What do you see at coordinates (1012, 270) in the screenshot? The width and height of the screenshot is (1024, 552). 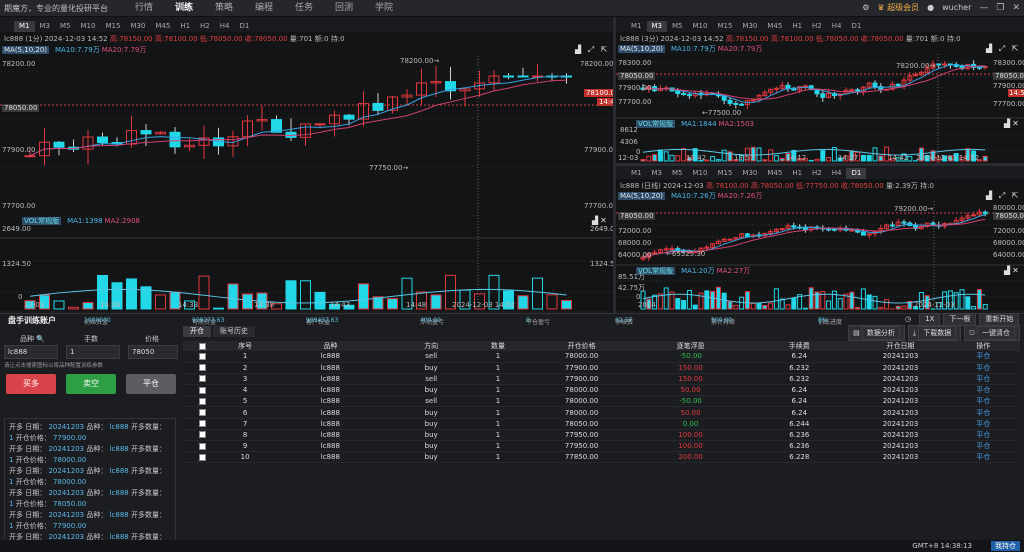 I see `br-vol-tools-icon: ▟✕` at bounding box center [1012, 270].